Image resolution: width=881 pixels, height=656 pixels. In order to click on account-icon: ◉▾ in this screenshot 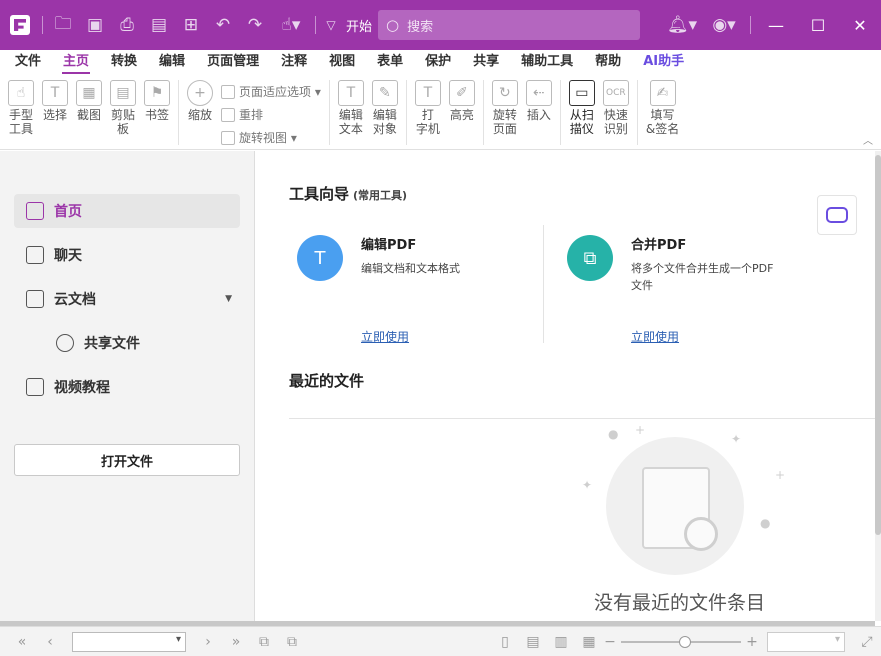, I will do `click(724, 25)`.